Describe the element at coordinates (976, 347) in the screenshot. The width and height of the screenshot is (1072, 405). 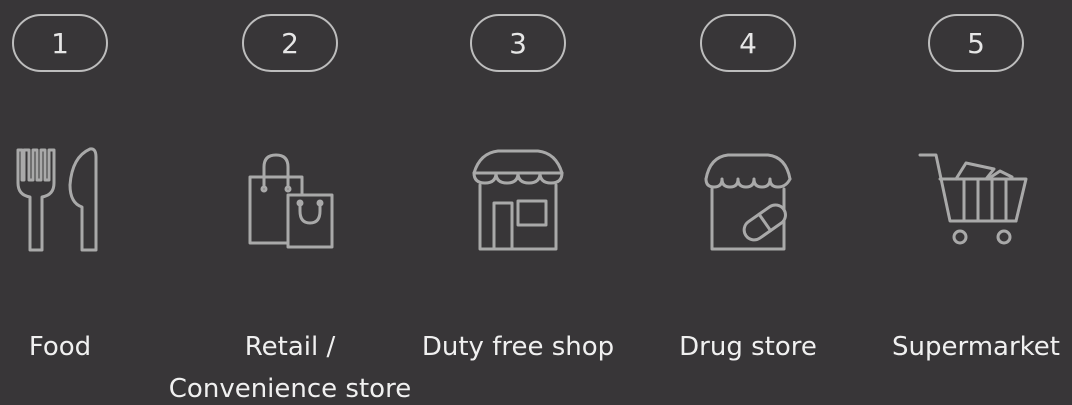
I see `category-label: Supermarket` at that location.